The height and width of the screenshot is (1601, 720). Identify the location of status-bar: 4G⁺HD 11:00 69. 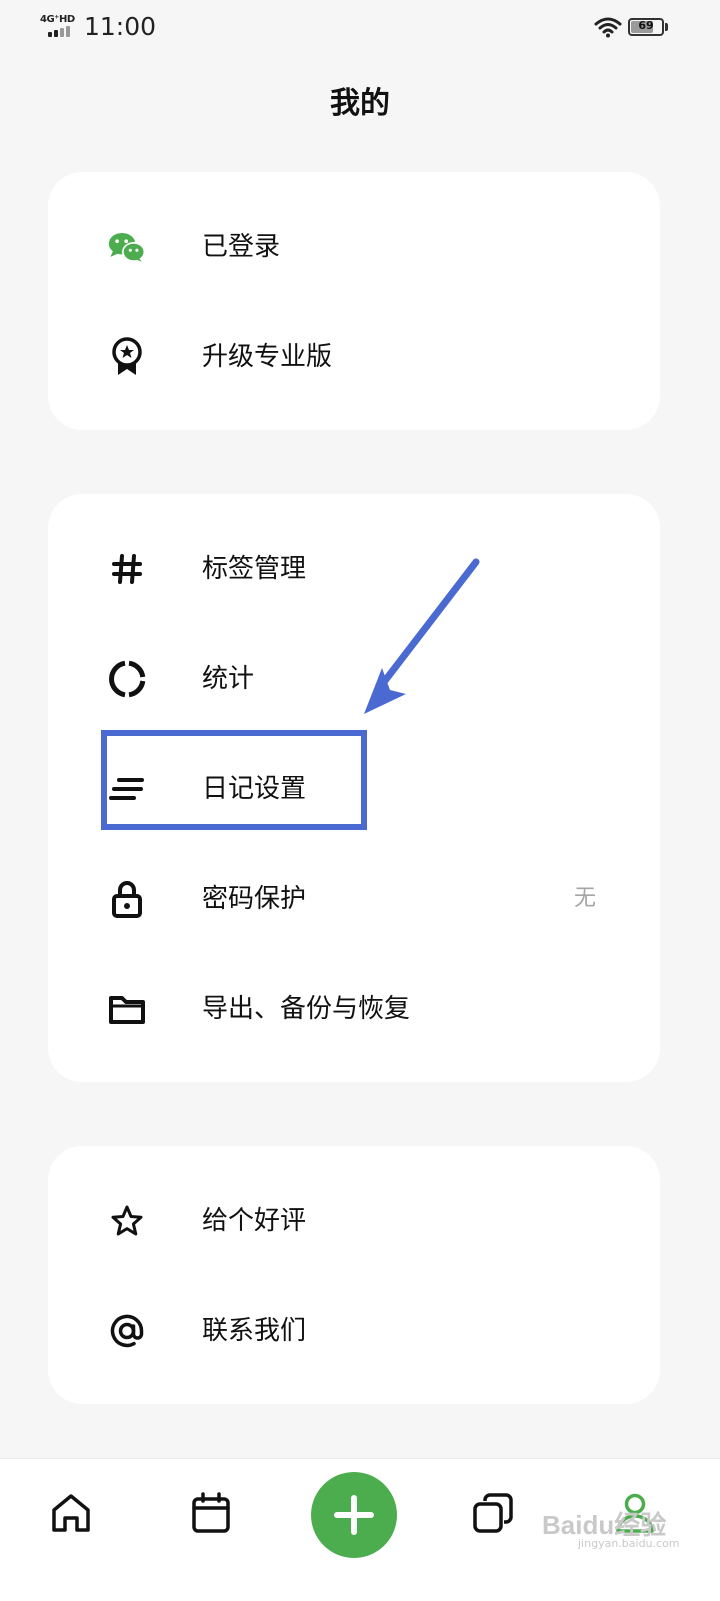
(360, 28).